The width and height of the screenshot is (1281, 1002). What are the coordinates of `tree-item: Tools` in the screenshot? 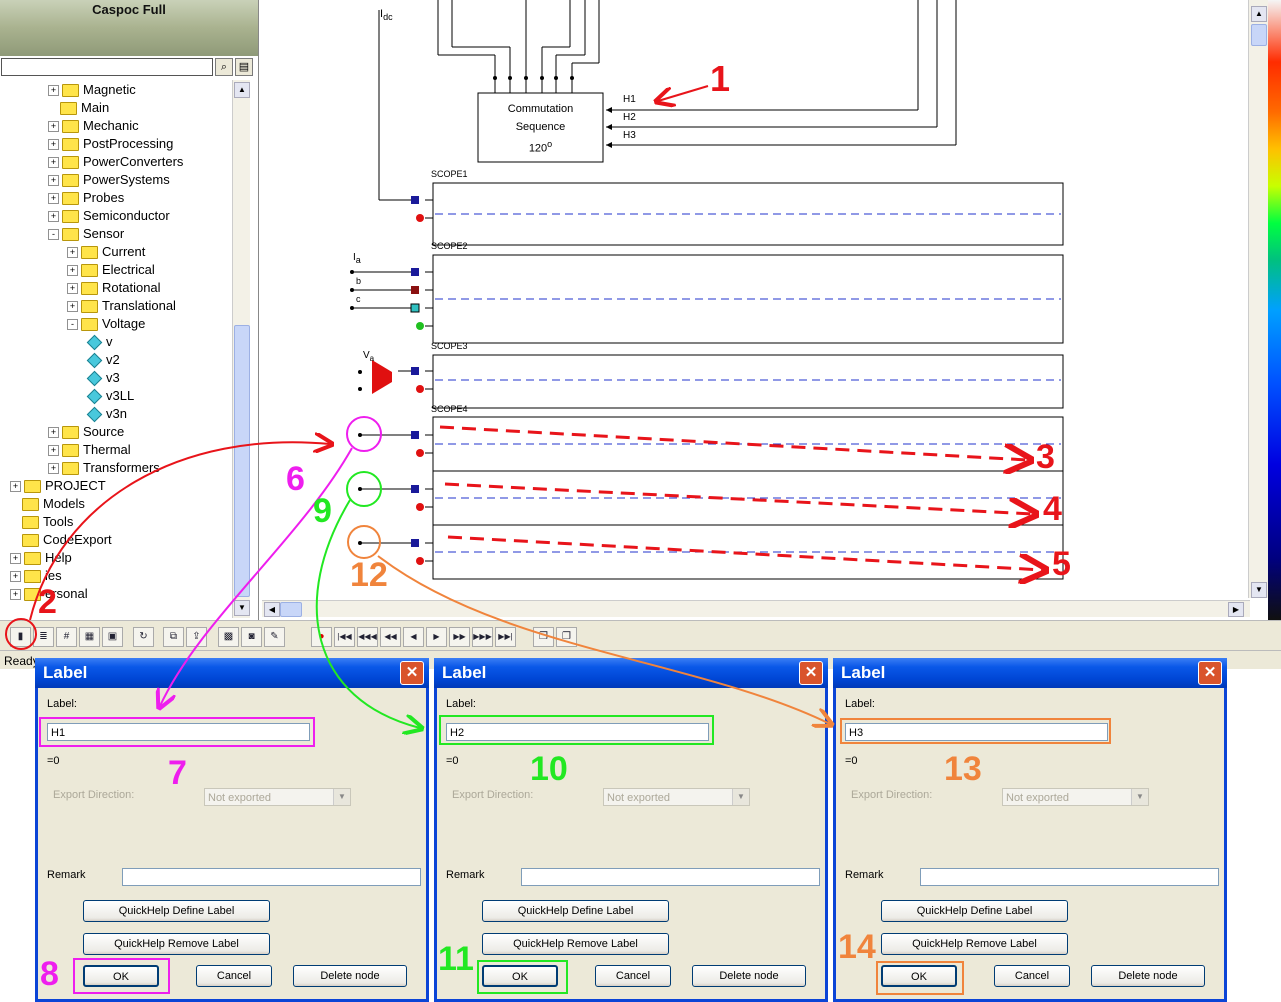 It's located at (41, 522).